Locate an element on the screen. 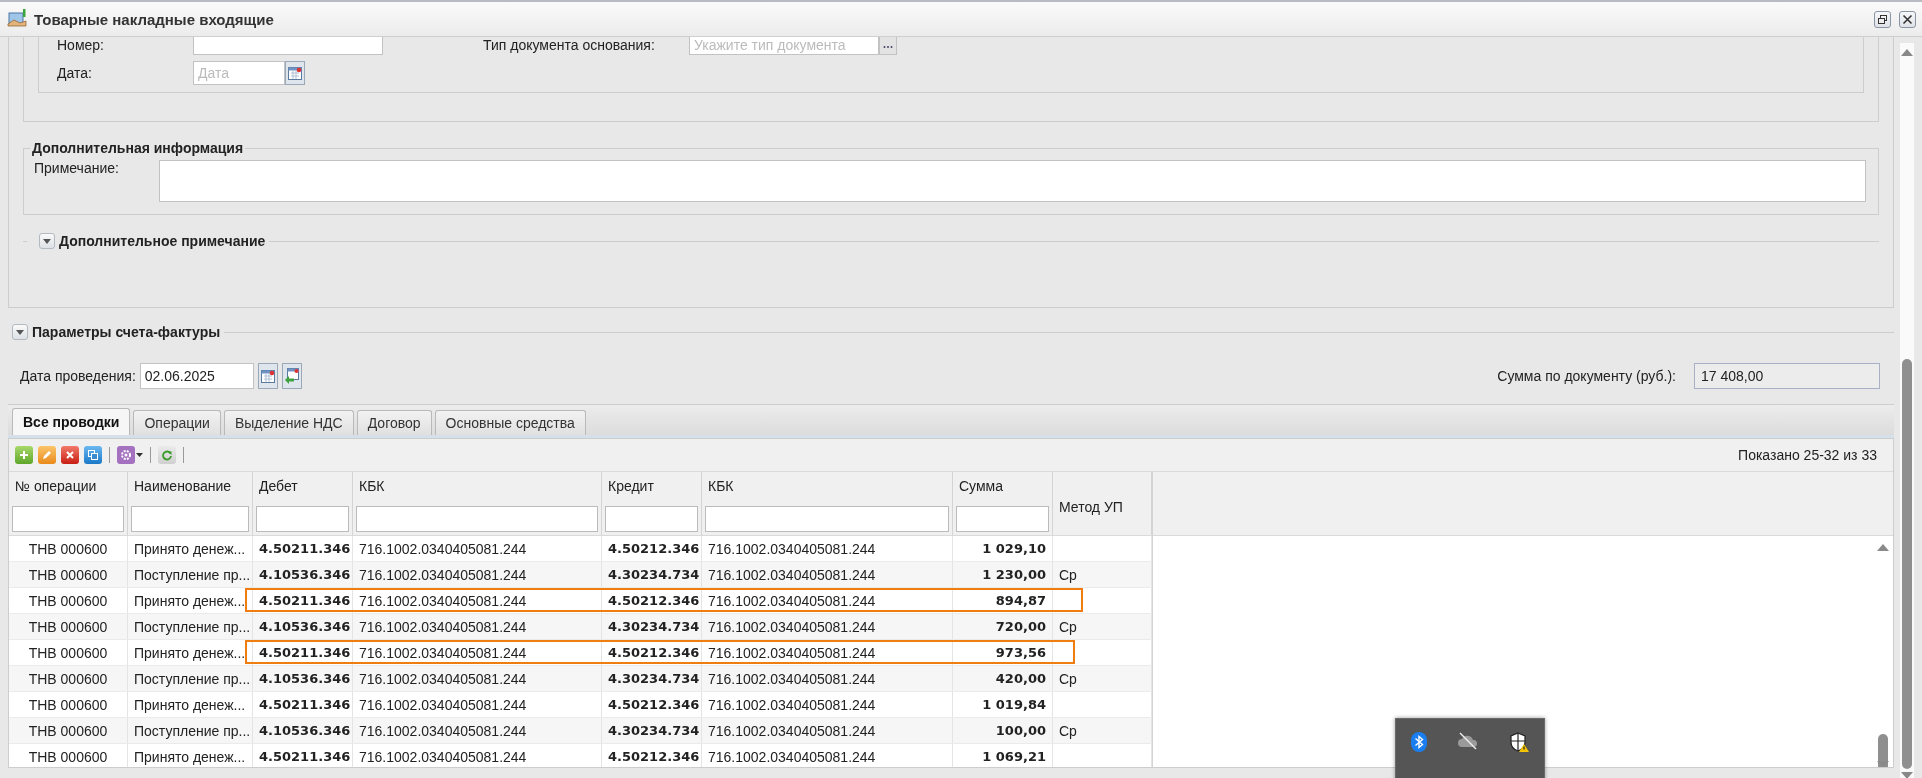 The image size is (1922, 778). tab: Все проводки is located at coordinates (71, 421).